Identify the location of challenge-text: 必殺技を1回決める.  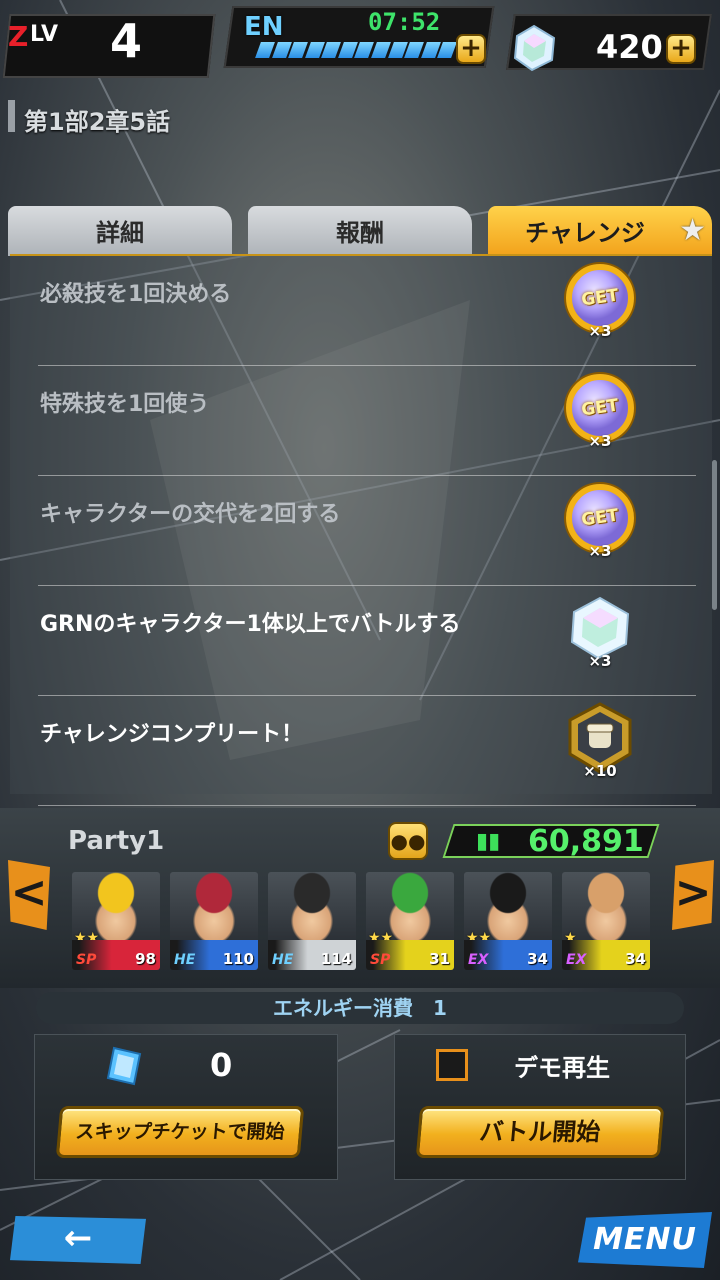
(136, 294).